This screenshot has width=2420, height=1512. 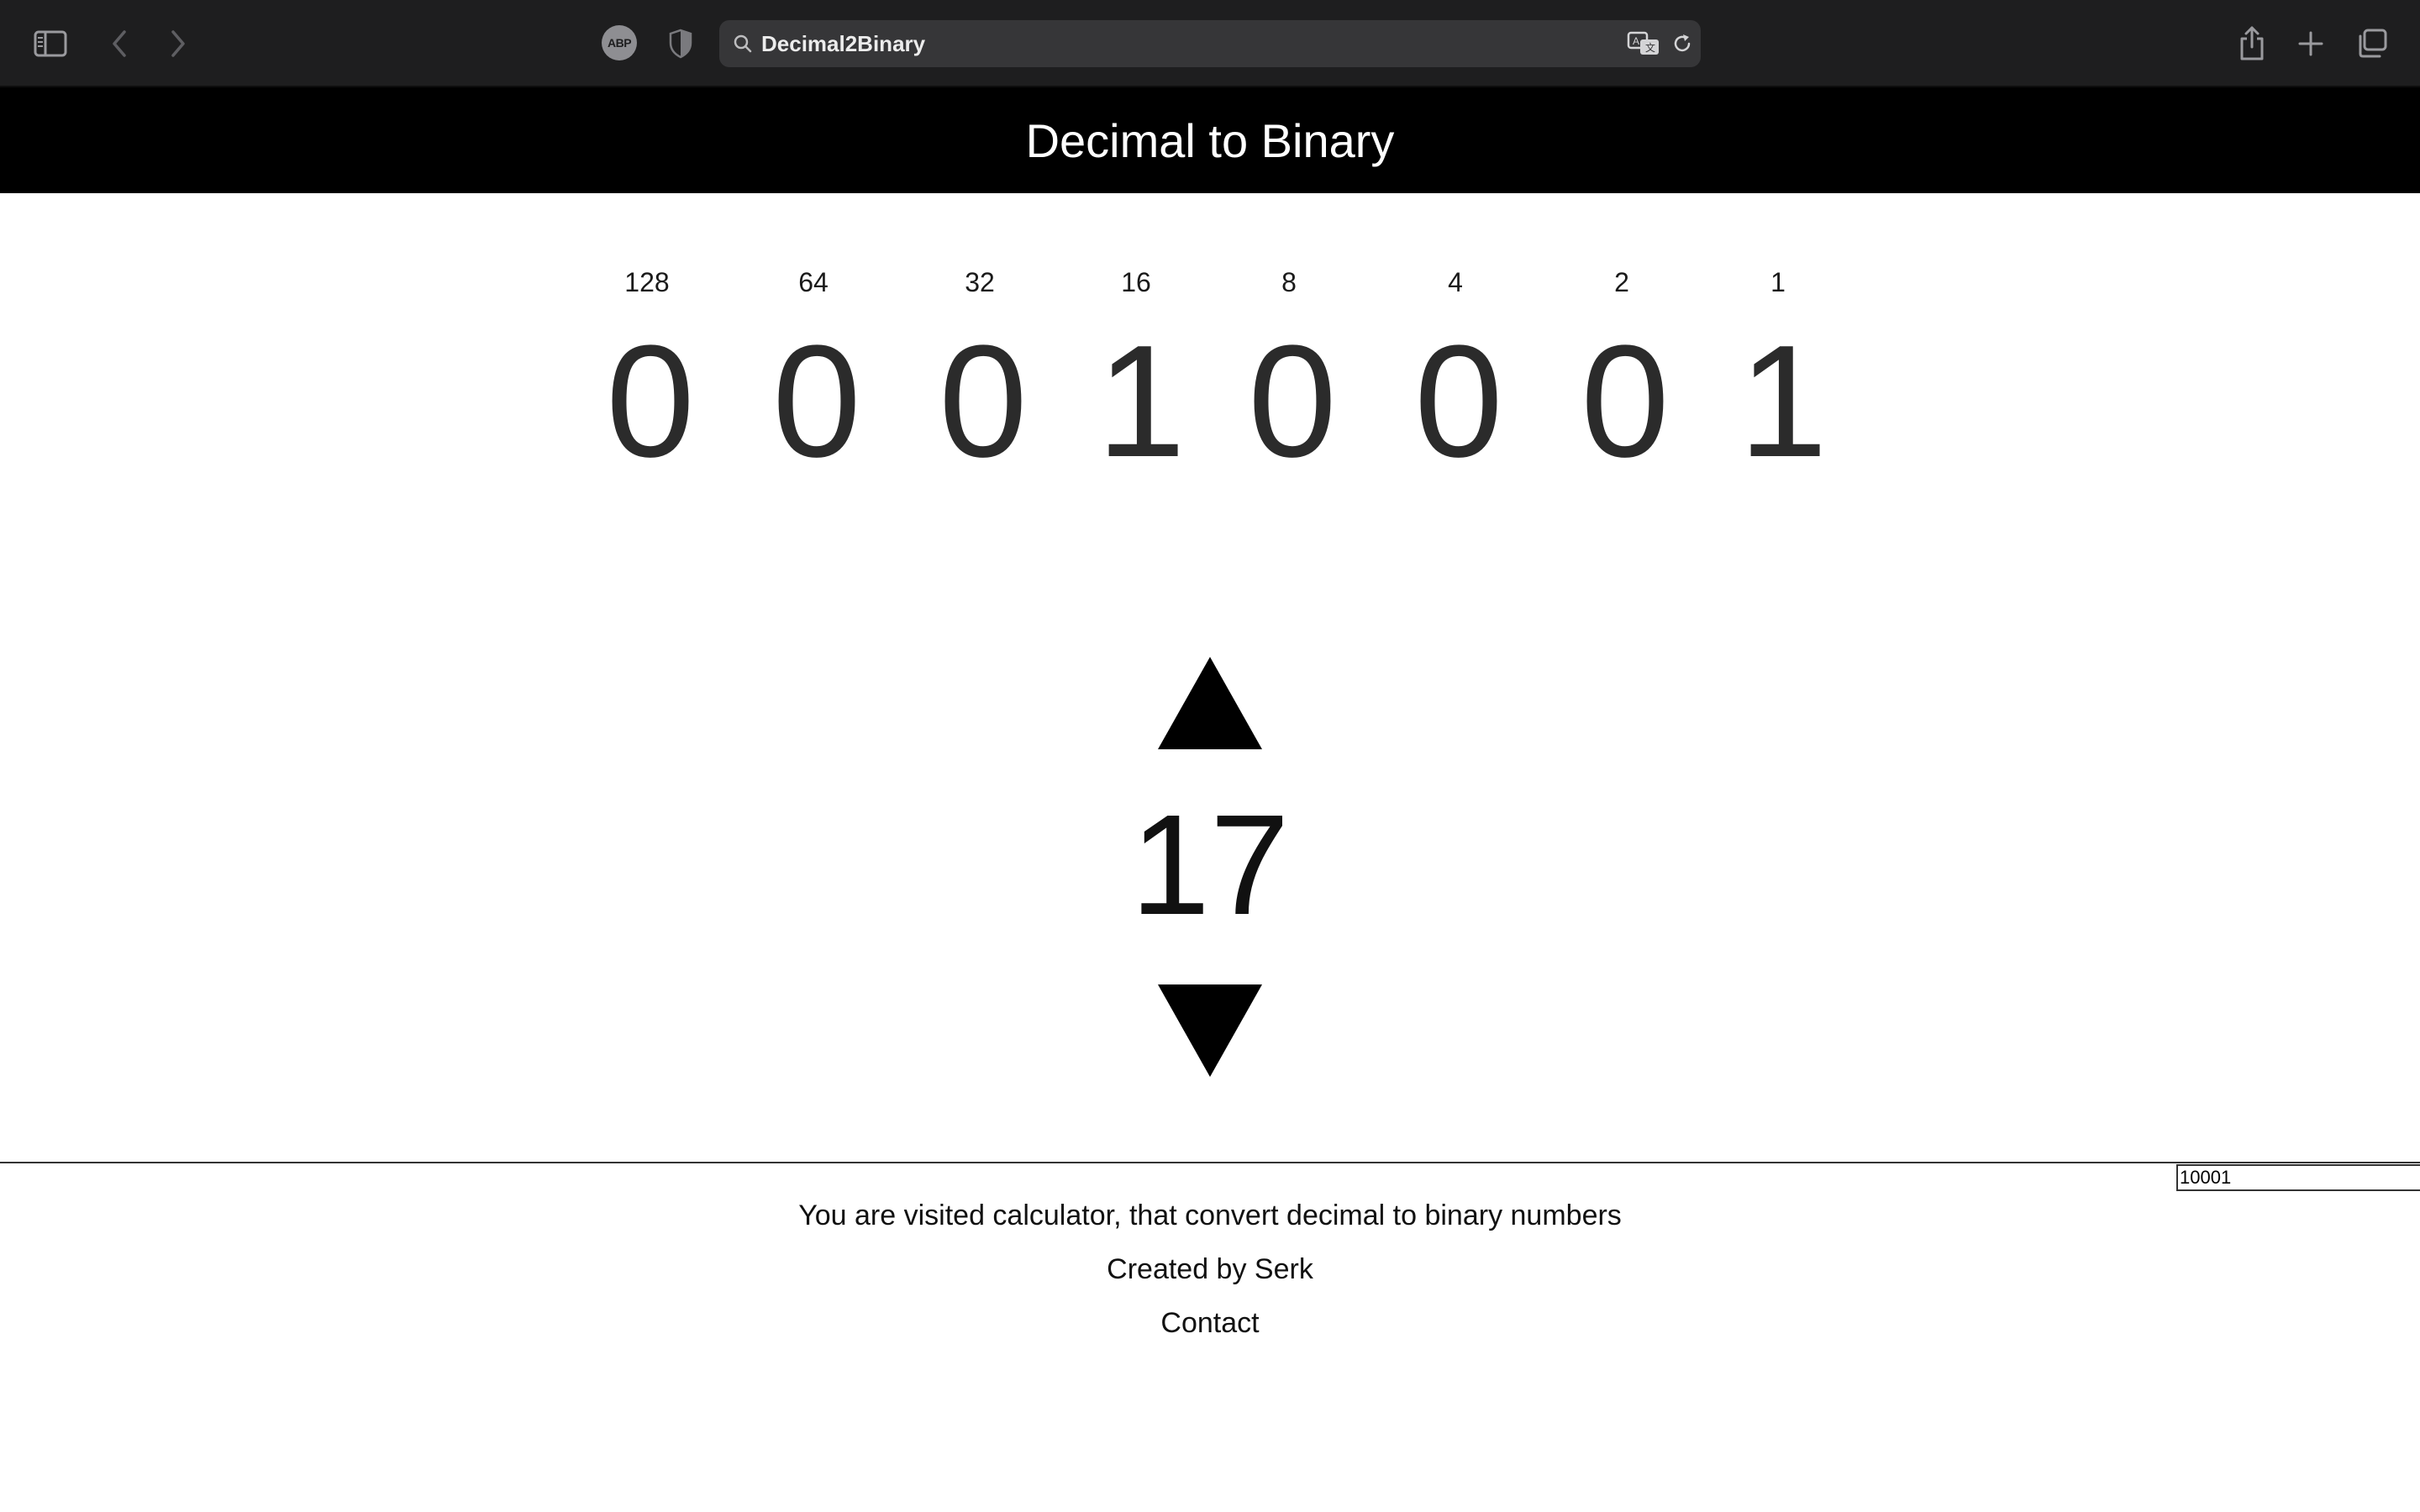 I want to click on back-icon, so click(x=119, y=43).